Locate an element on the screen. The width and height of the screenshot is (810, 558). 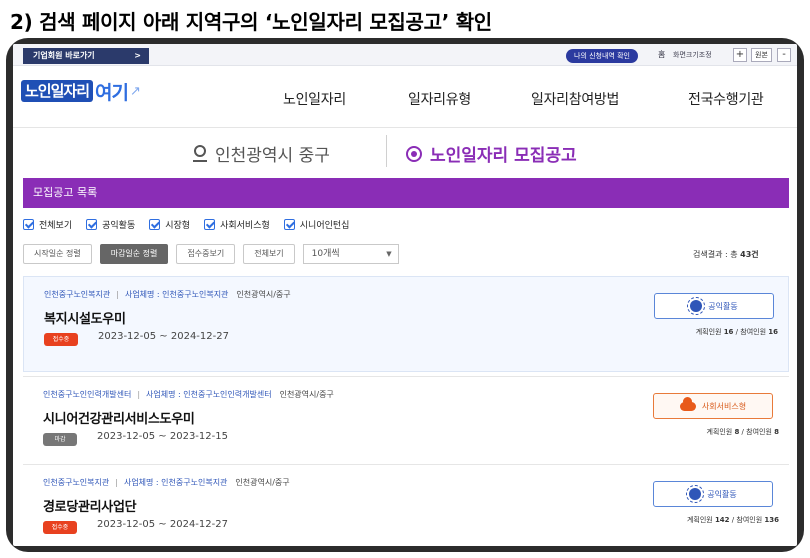
result-number: 43건 is located at coordinates (749, 254).